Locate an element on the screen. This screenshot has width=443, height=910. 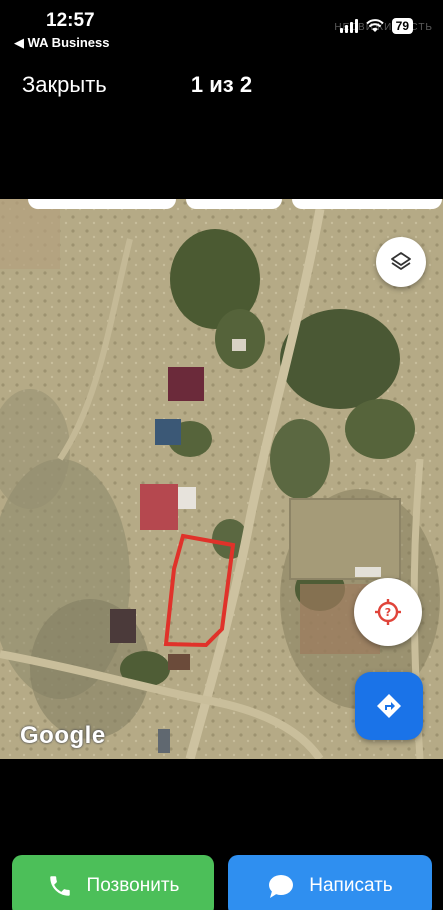
close-button: Закрыть is located at coordinates (64, 85).